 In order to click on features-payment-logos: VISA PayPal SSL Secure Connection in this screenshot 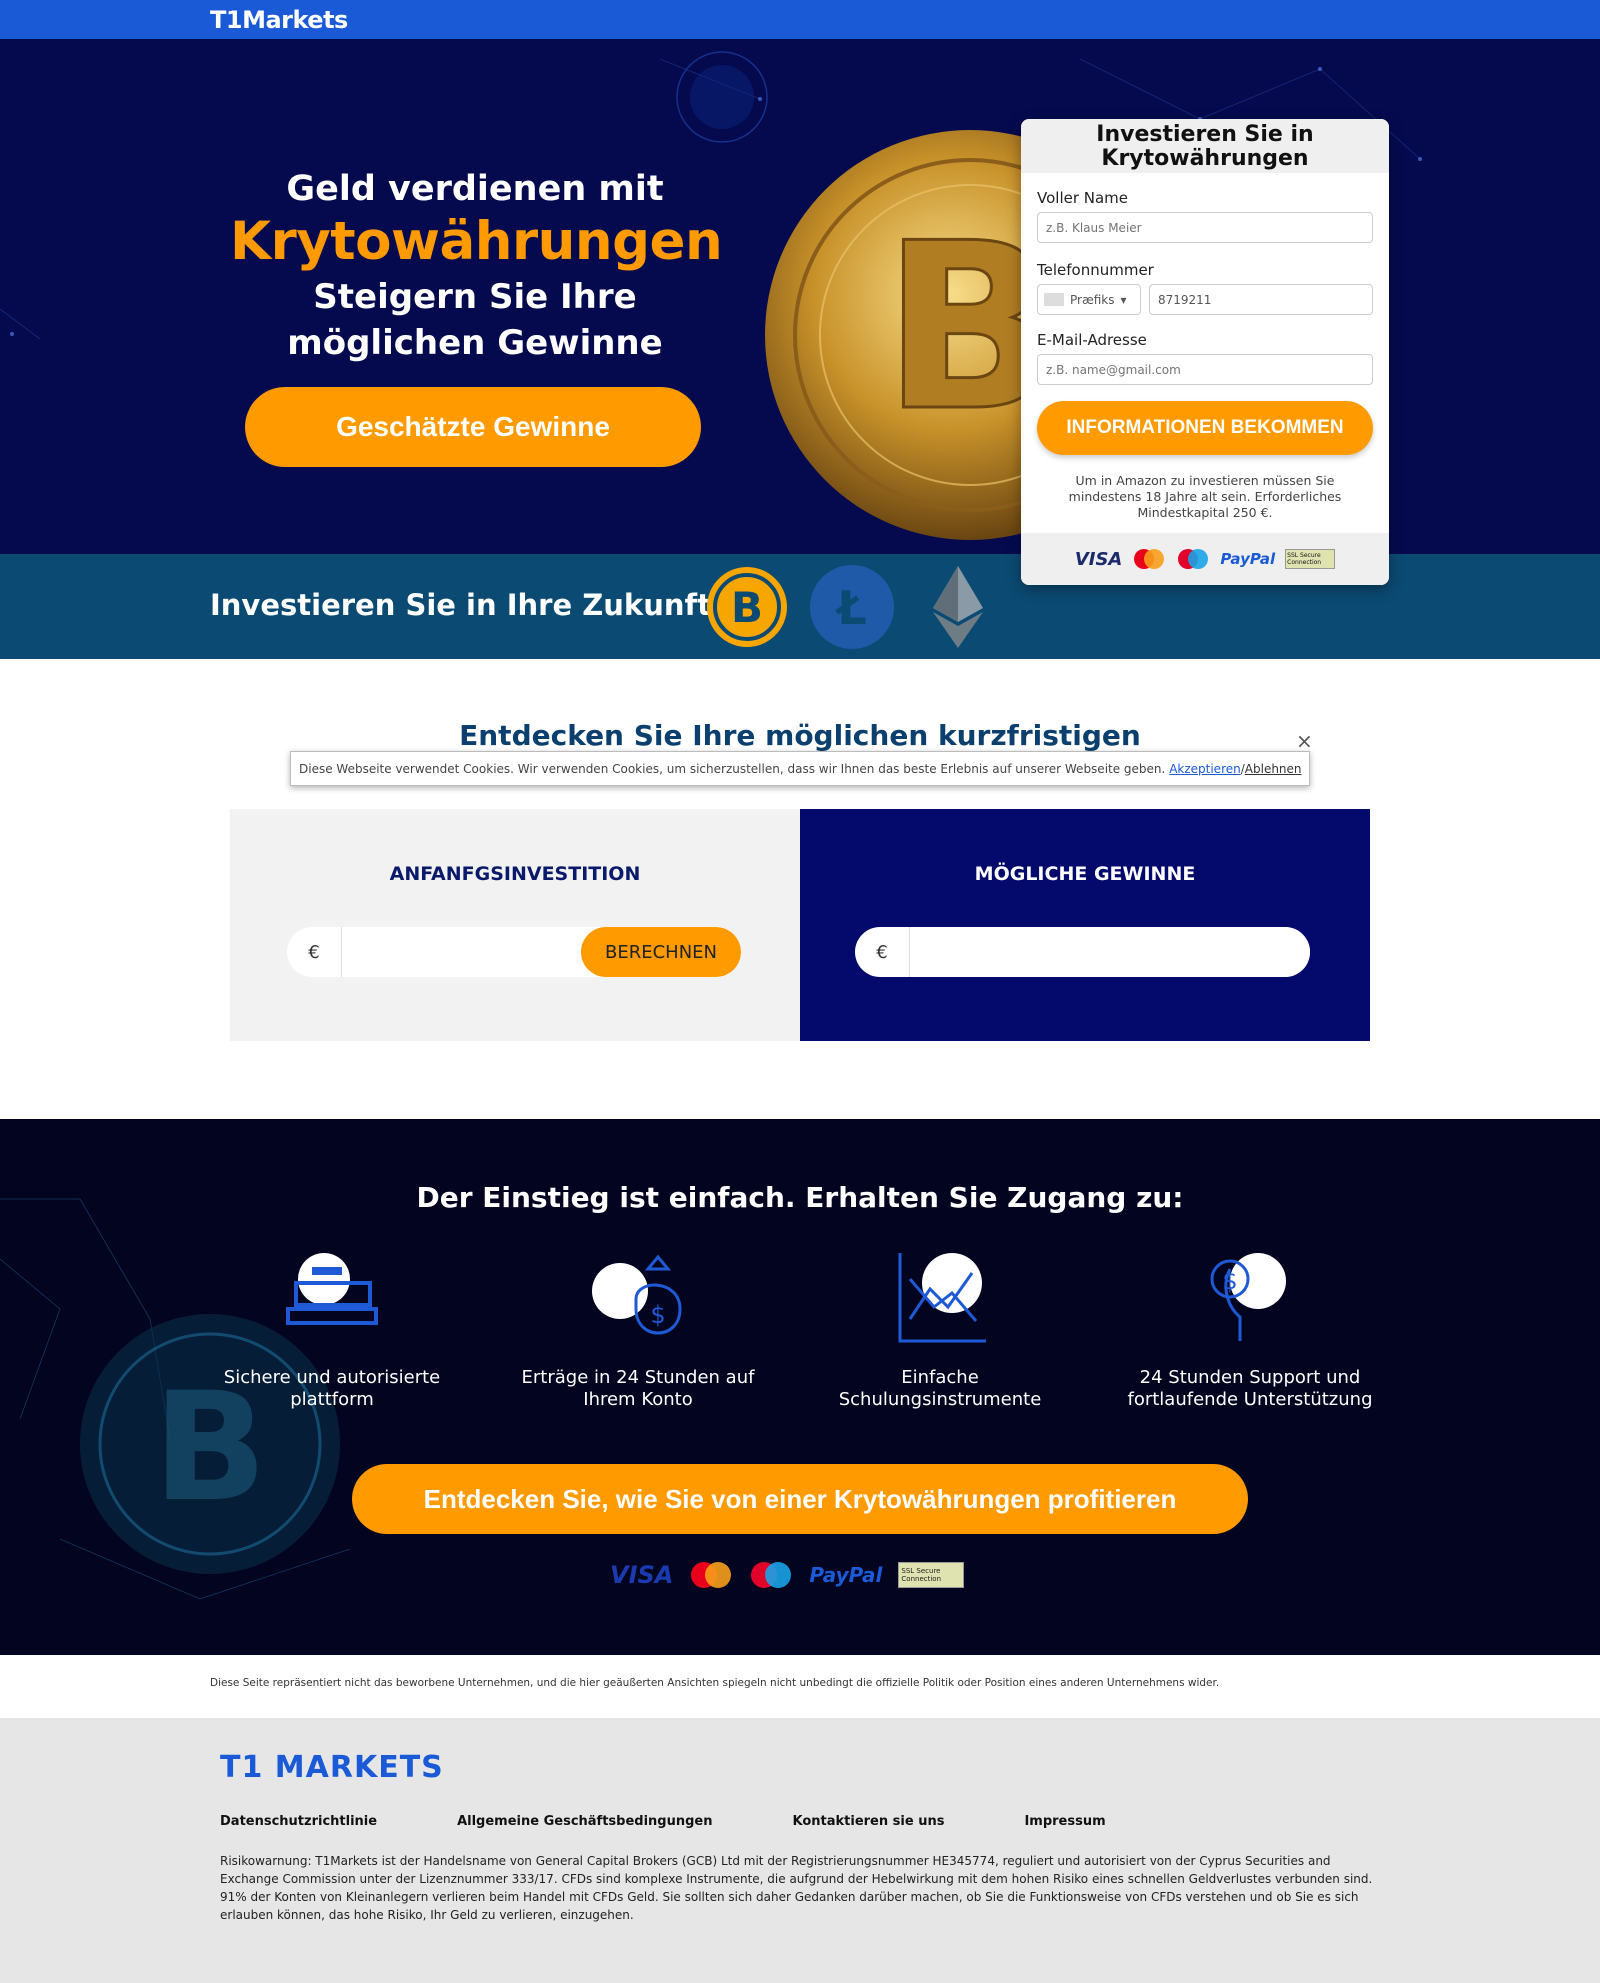, I will do `click(787, 1575)`.